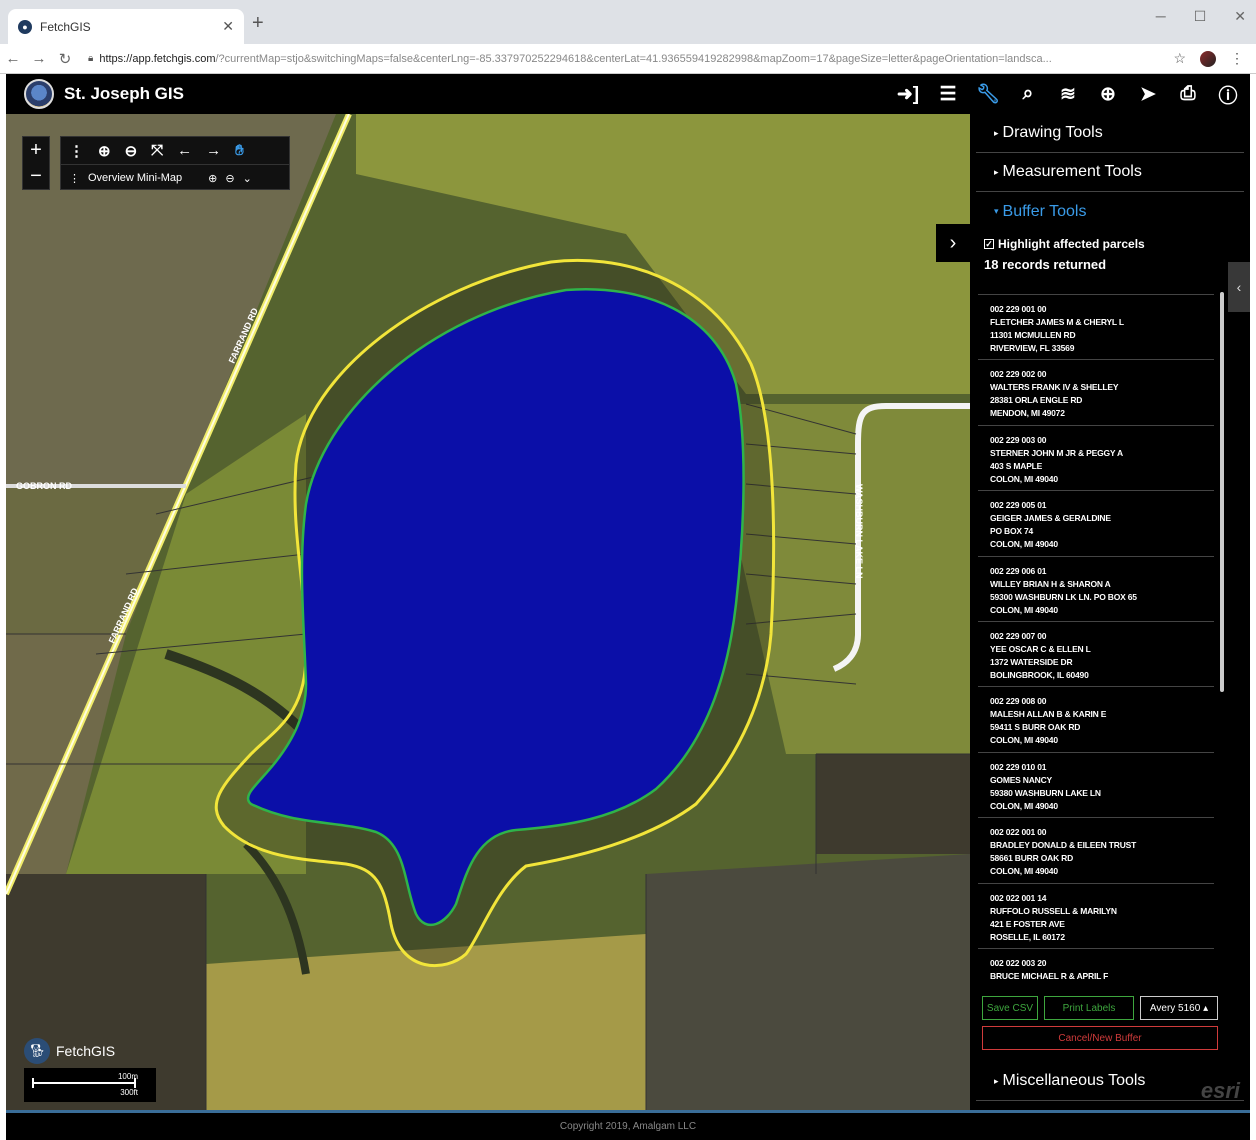 This screenshot has width=1256, height=1140. Describe the element at coordinates (1056, 452) in the screenshot. I see `owner-name: STERNER JOHN M JR & PEGGY A` at that location.